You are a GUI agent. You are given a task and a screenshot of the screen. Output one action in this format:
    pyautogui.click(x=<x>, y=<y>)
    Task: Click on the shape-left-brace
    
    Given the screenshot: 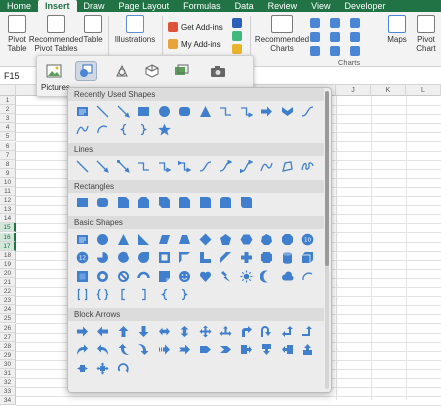 What is the action you would take?
    pyautogui.click(x=123, y=130)
    